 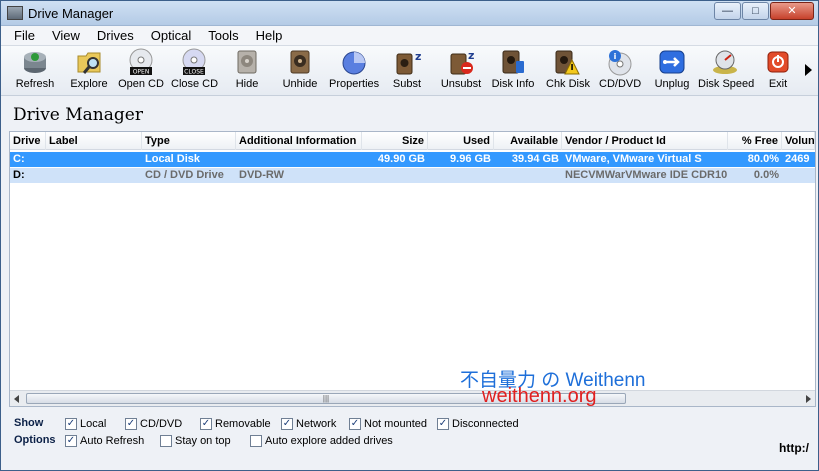 What do you see at coordinates (354, 71) in the screenshot?
I see `properties-button: Properties` at bounding box center [354, 71].